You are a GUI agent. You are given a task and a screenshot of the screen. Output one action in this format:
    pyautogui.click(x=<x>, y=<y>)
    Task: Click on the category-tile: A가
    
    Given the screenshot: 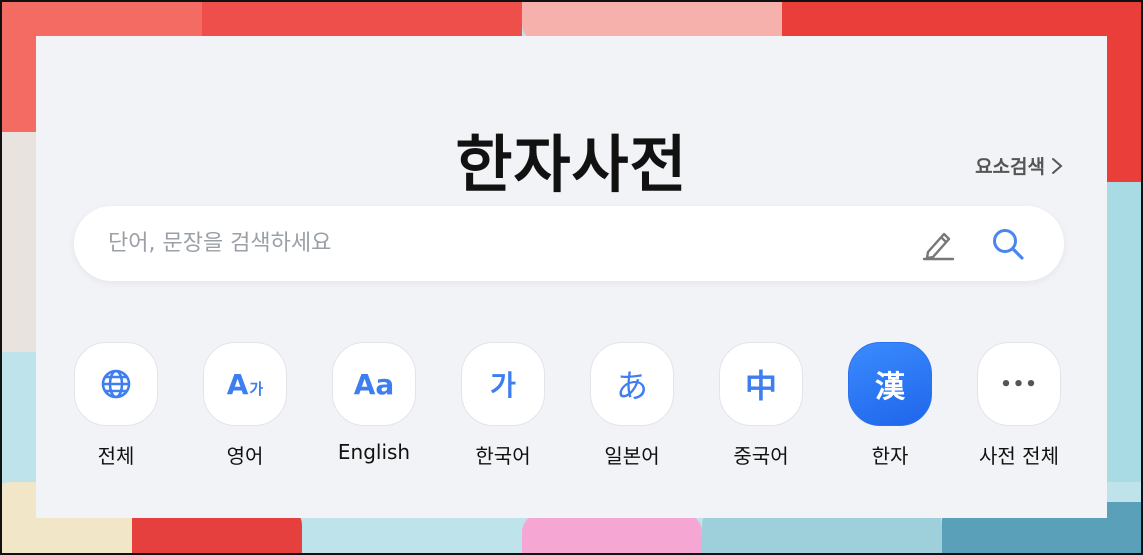 What is the action you would take?
    pyautogui.click(x=245, y=384)
    